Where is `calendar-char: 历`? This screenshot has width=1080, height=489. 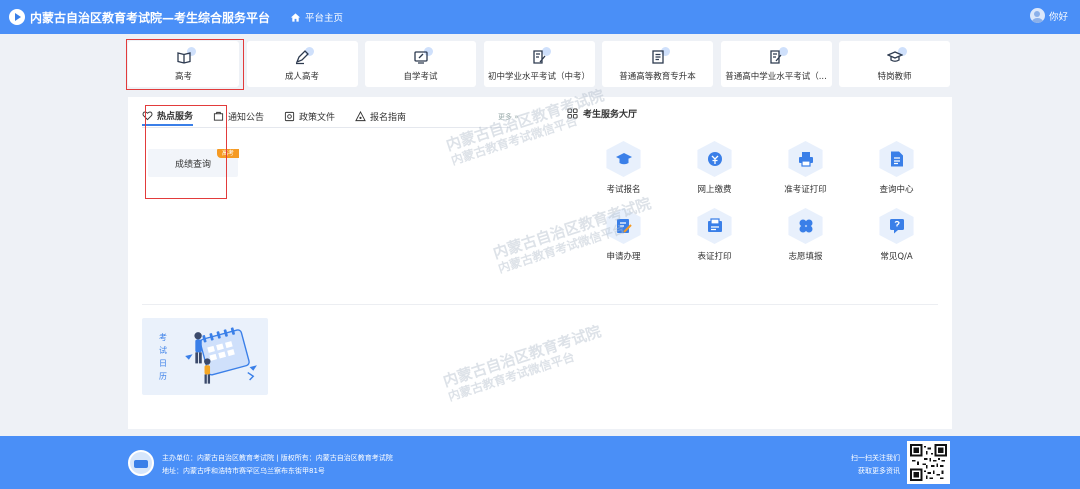
calendar-char: 历 is located at coordinates (163, 376).